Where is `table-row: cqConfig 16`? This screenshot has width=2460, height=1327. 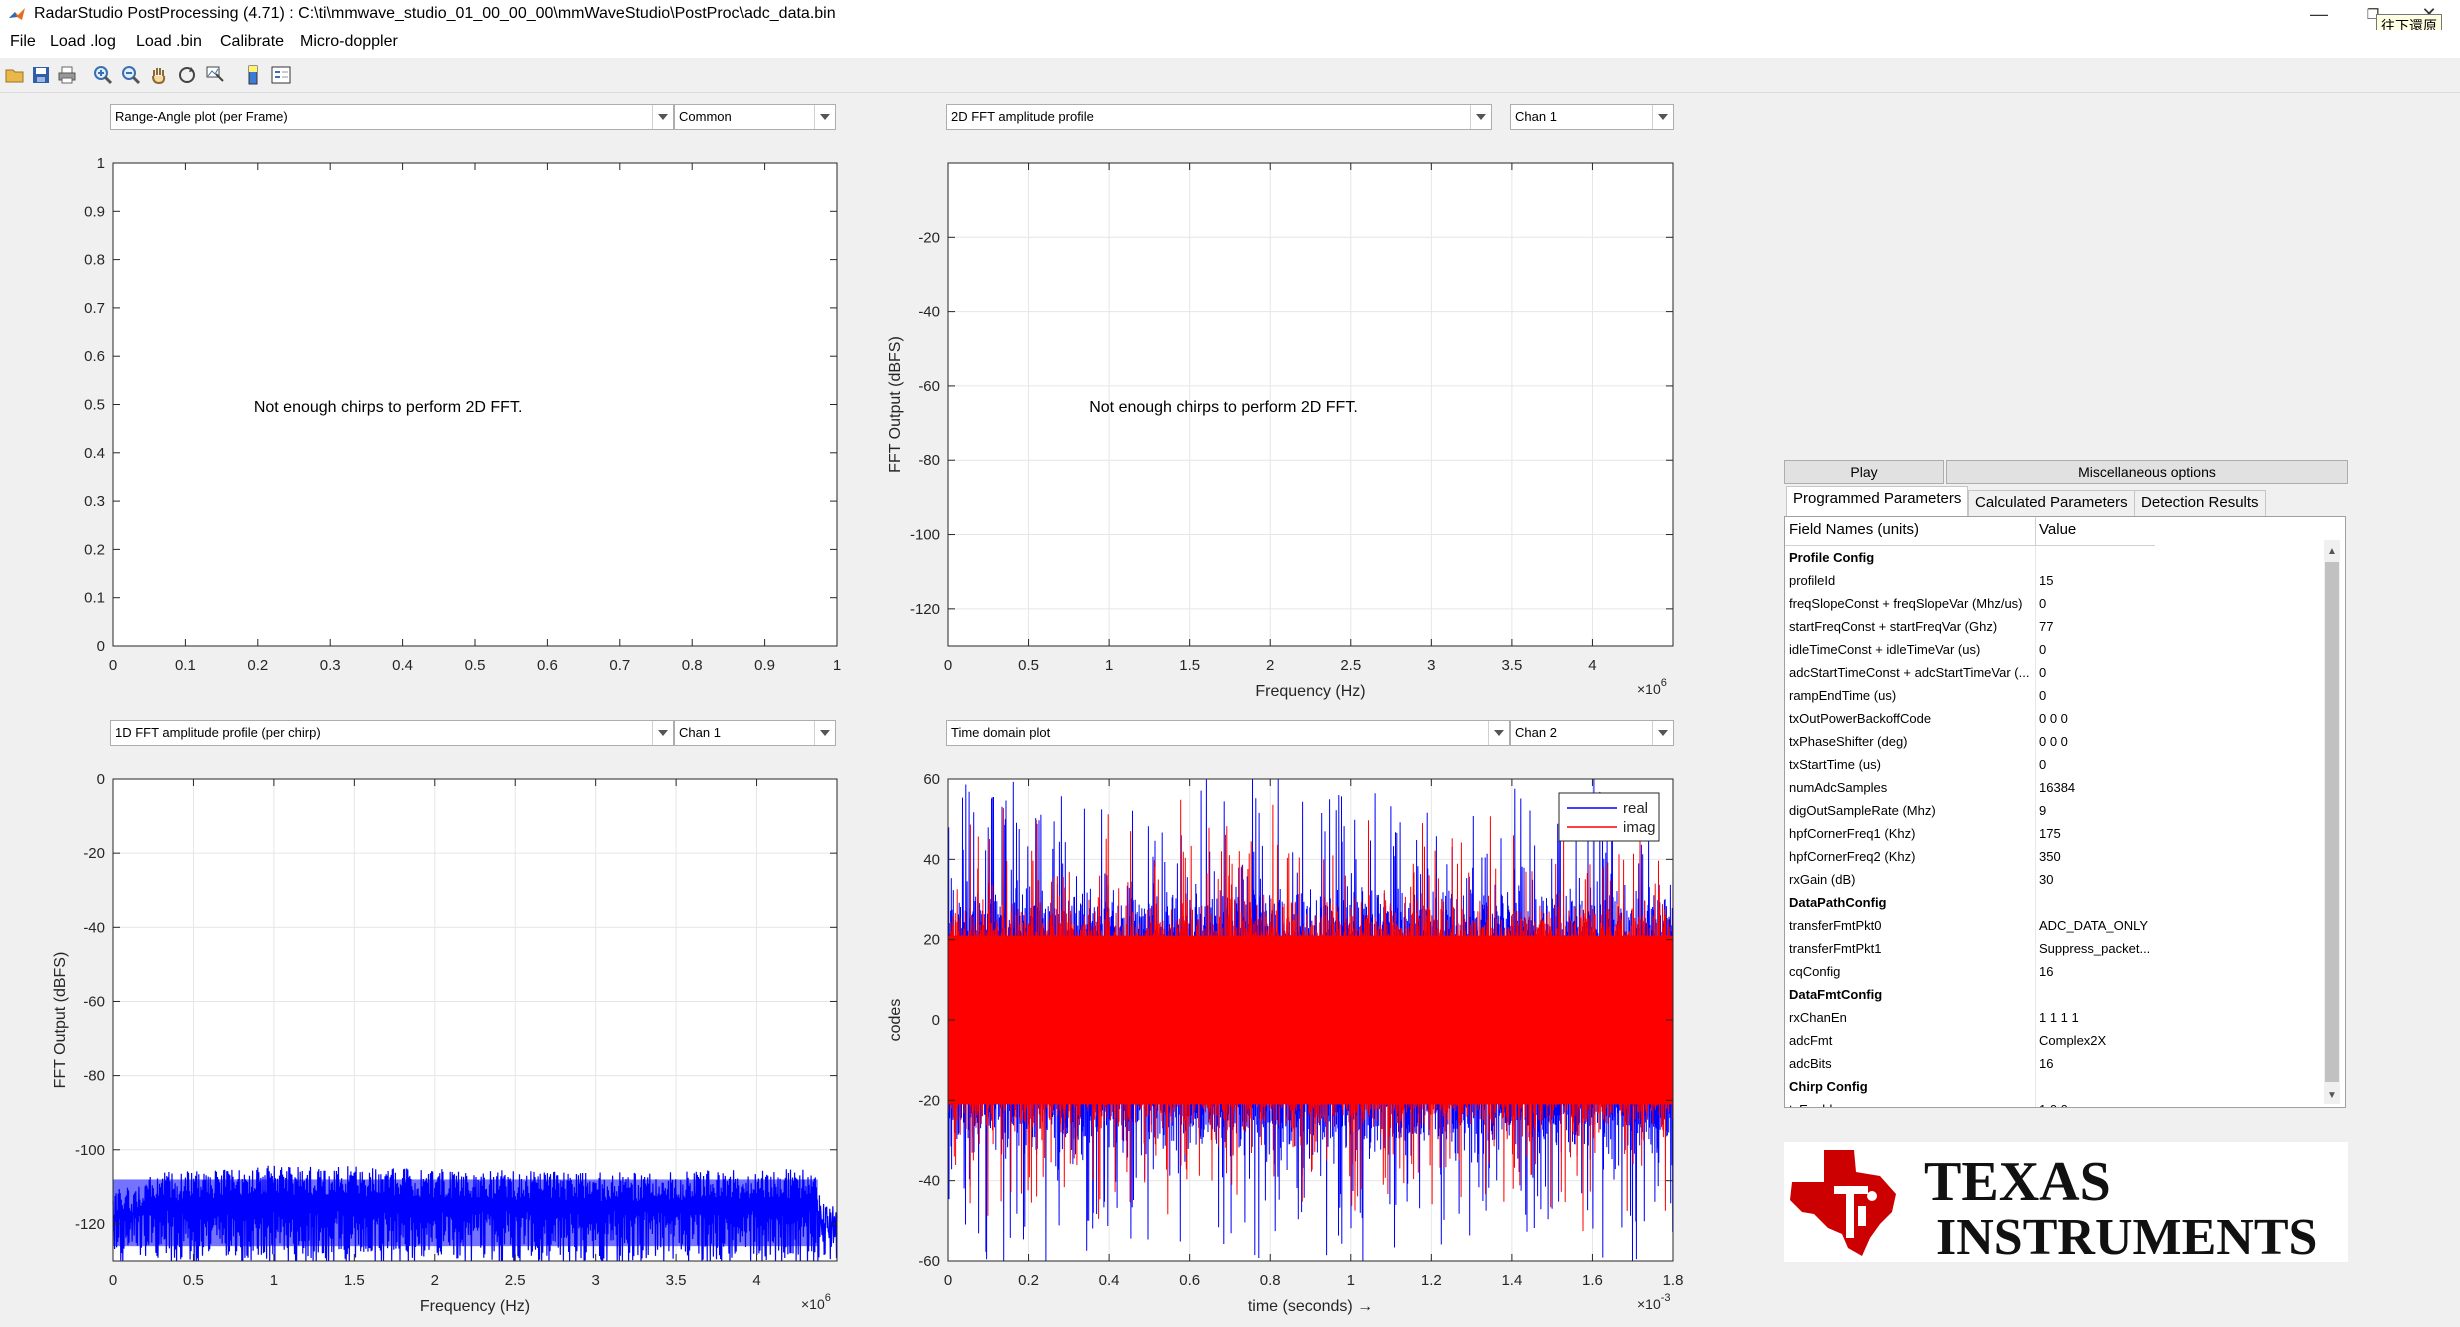 table-row: cqConfig 16 is located at coordinates (1970, 971).